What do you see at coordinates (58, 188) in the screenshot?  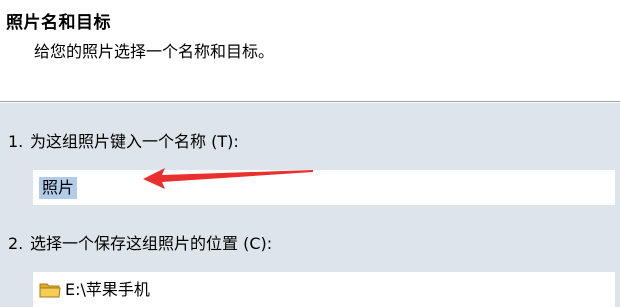 I see `photo-name-value: 照片` at bounding box center [58, 188].